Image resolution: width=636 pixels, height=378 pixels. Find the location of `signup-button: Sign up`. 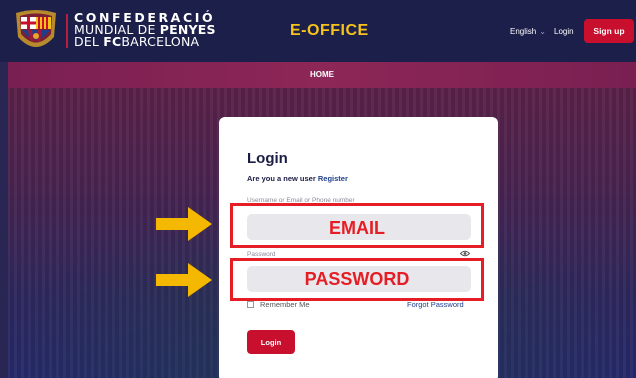

signup-button: Sign up is located at coordinates (609, 31).